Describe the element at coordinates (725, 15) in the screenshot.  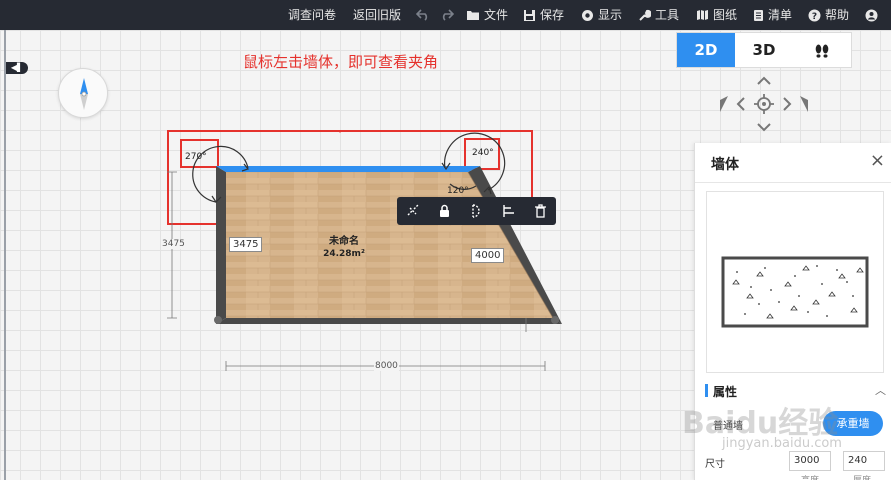
I see `drawing-menu-label: 图纸` at that location.